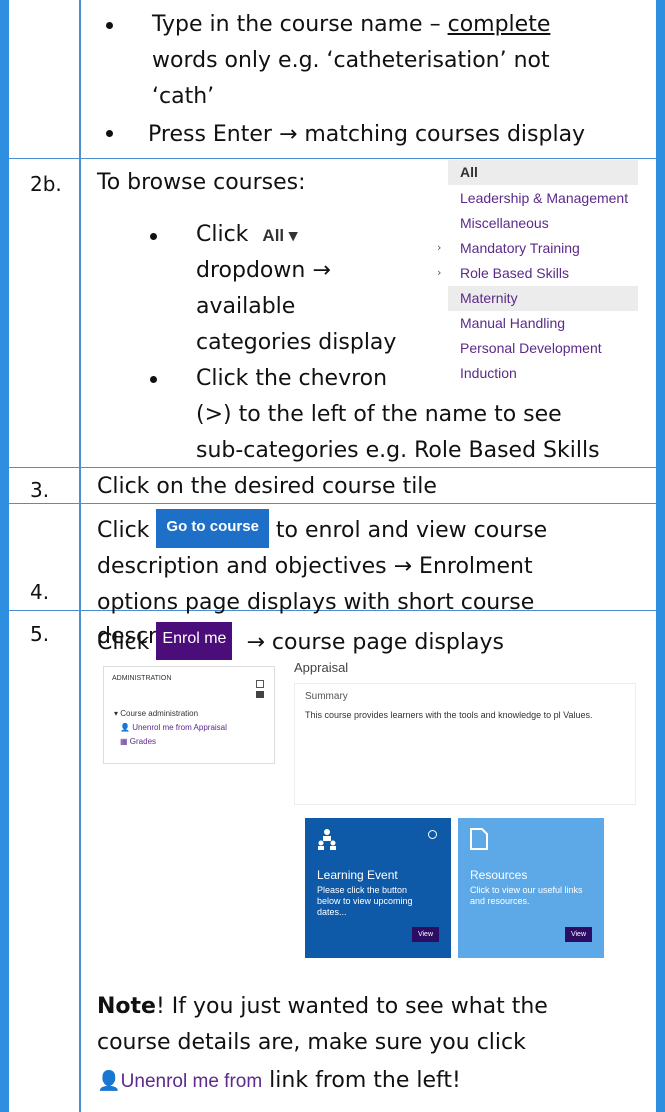  Describe the element at coordinates (40, 490) in the screenshot. I see `step-number-3: 3.` at that location.